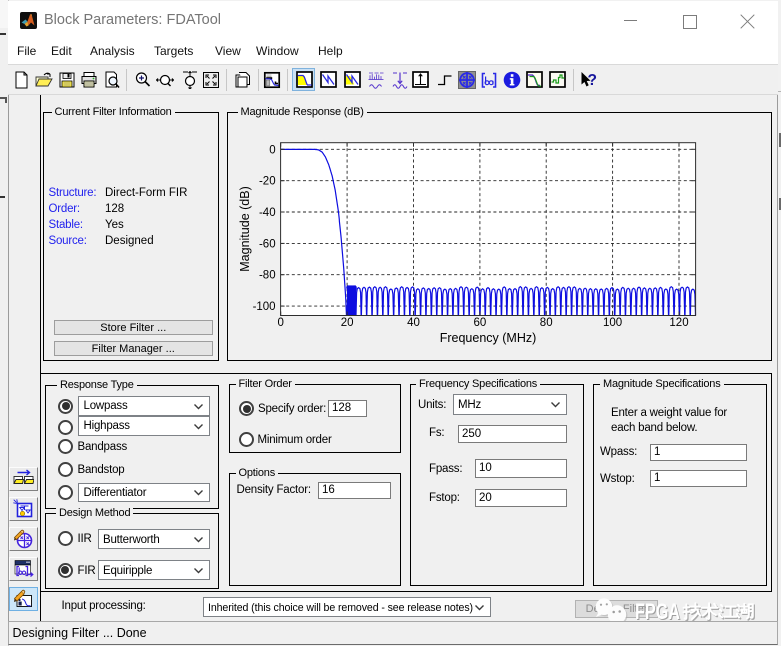  Describe the element at coordinates (267, 244) in the screenshot. I see `svg-text: -60` at that location.